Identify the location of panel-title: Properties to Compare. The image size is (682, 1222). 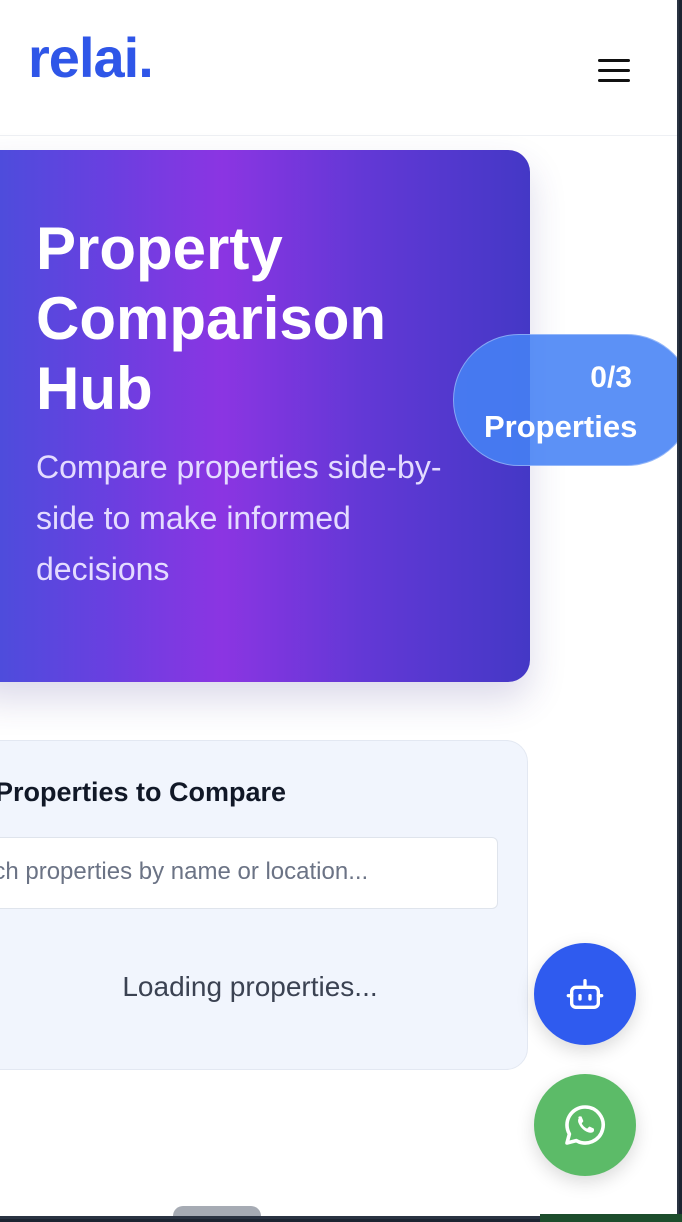
(143, 792).